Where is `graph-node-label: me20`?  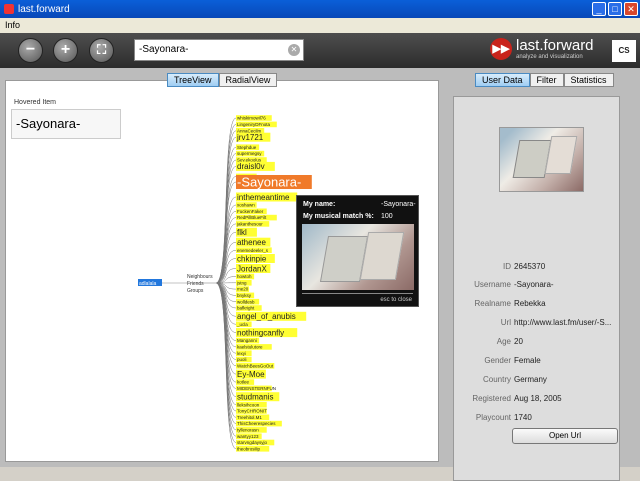 graph-node-label: me20 is located at coordinates (243, 289).